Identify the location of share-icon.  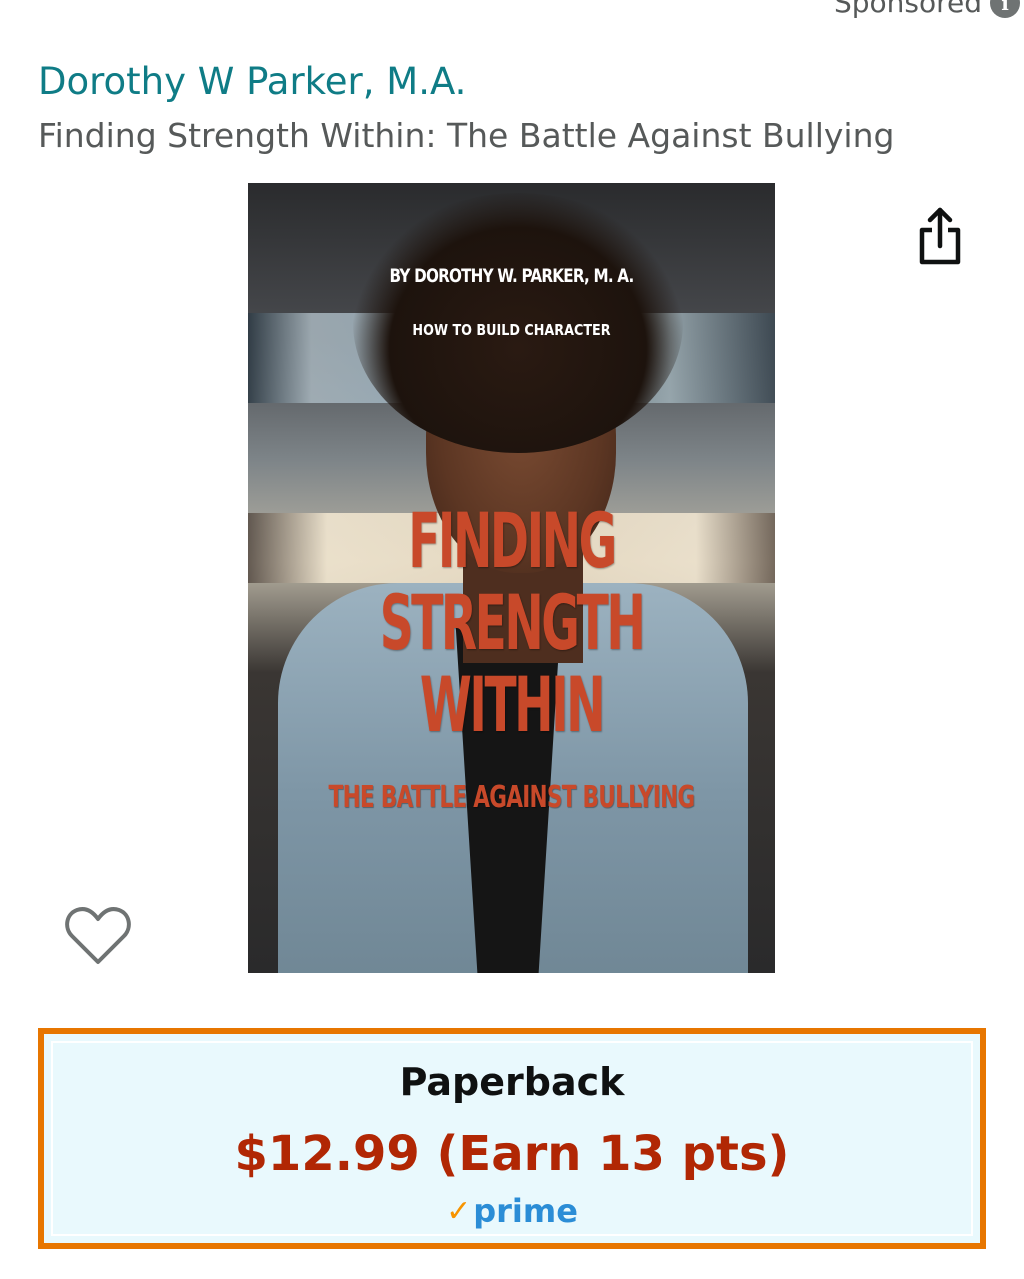
(940, 236).